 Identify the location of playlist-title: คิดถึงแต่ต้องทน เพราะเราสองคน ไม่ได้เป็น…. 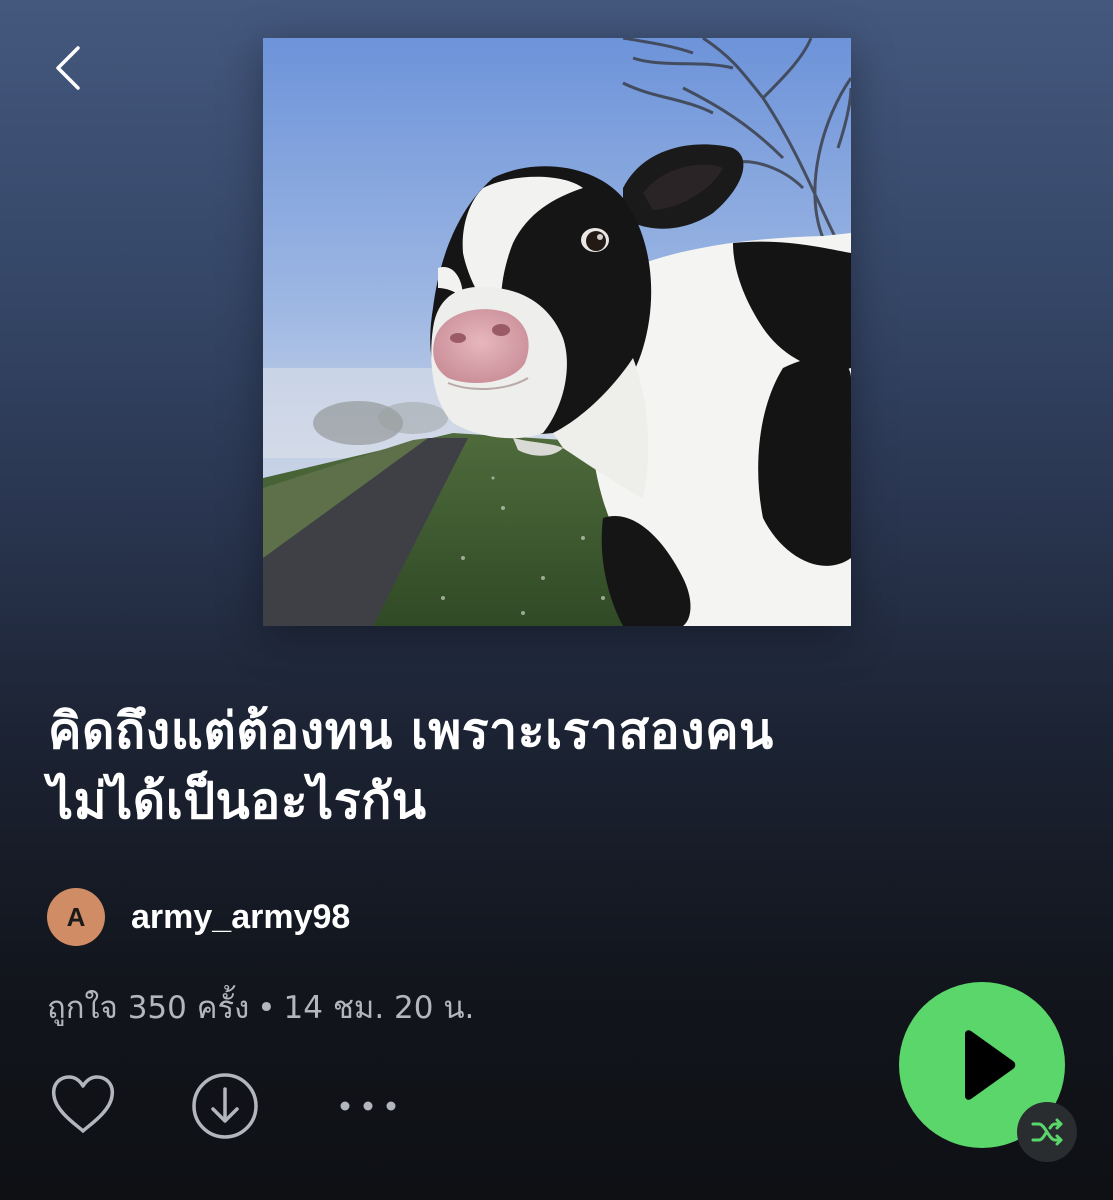
(553, 766).